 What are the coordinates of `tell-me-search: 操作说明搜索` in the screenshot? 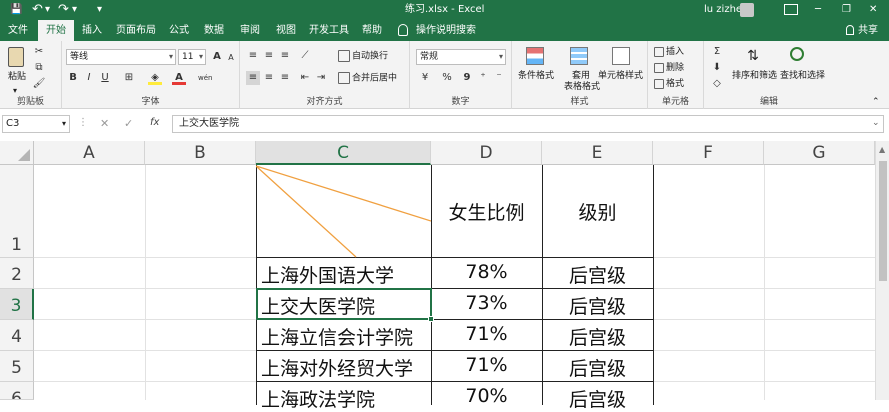 It's located at (446, 30).